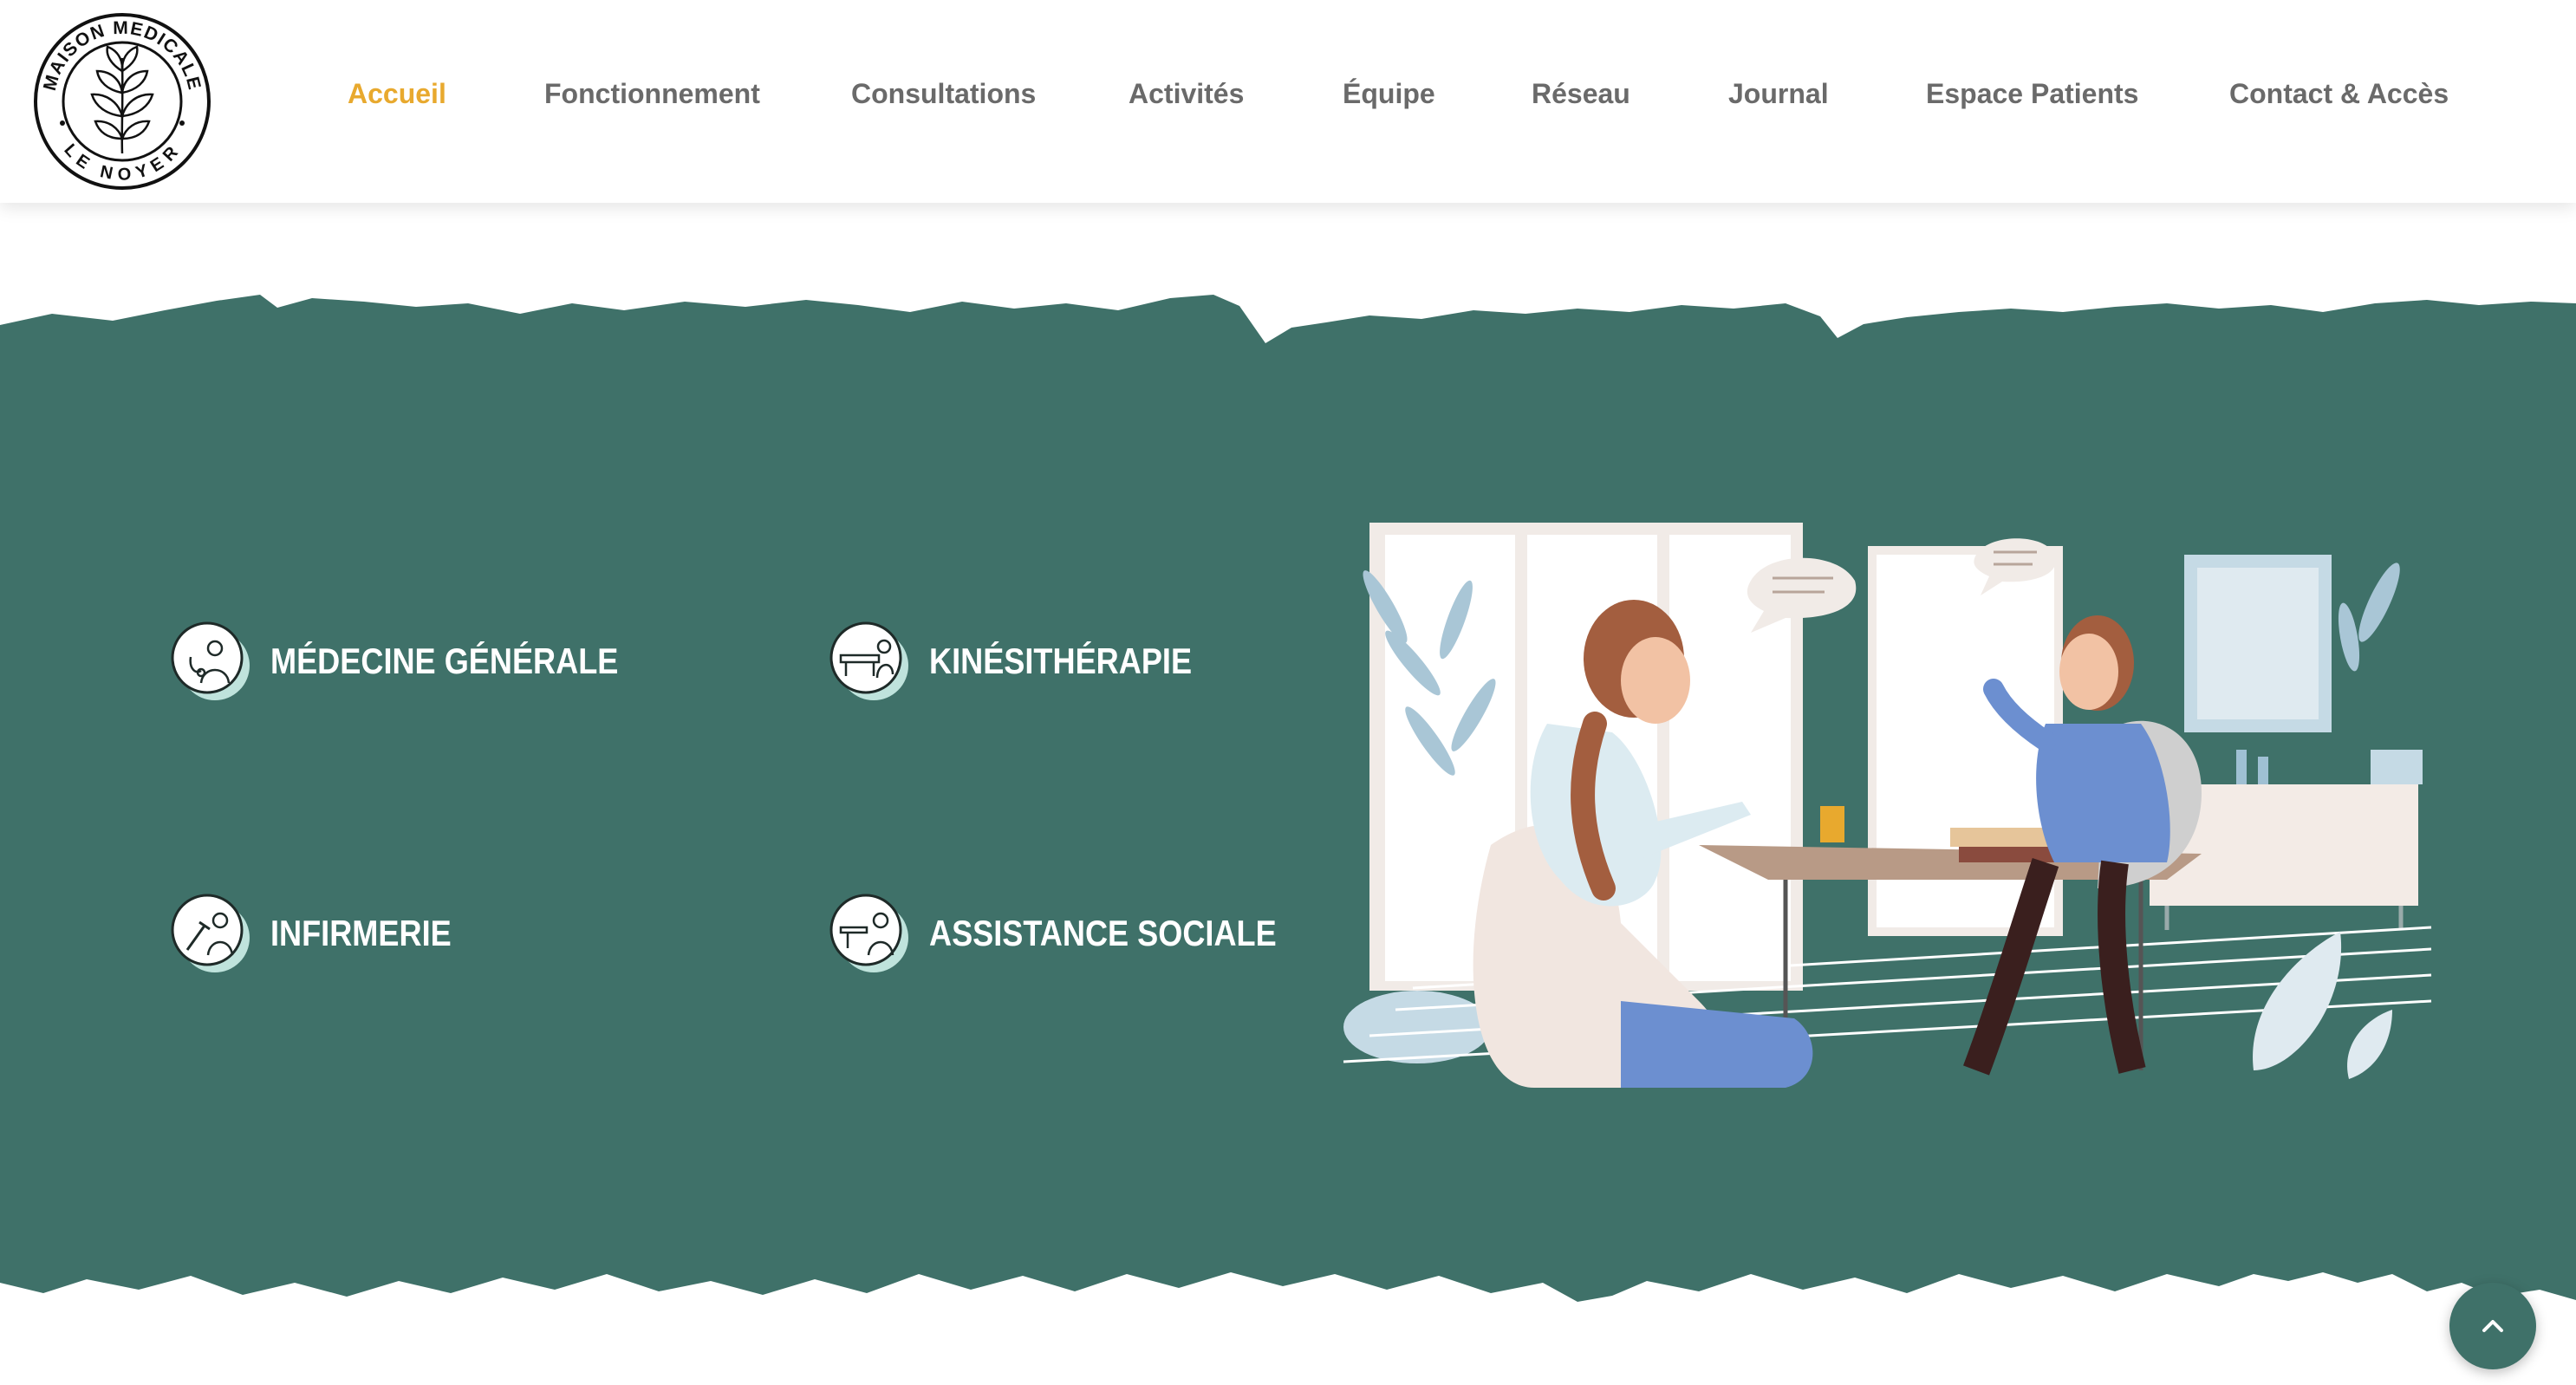 Image resolution: width=2576 pixels, height=1385 pixels. Describe the element at coordinates (2339, 94) in the screenshot. I see `nav-item-contact-acces: Contact & Accès` at that location.